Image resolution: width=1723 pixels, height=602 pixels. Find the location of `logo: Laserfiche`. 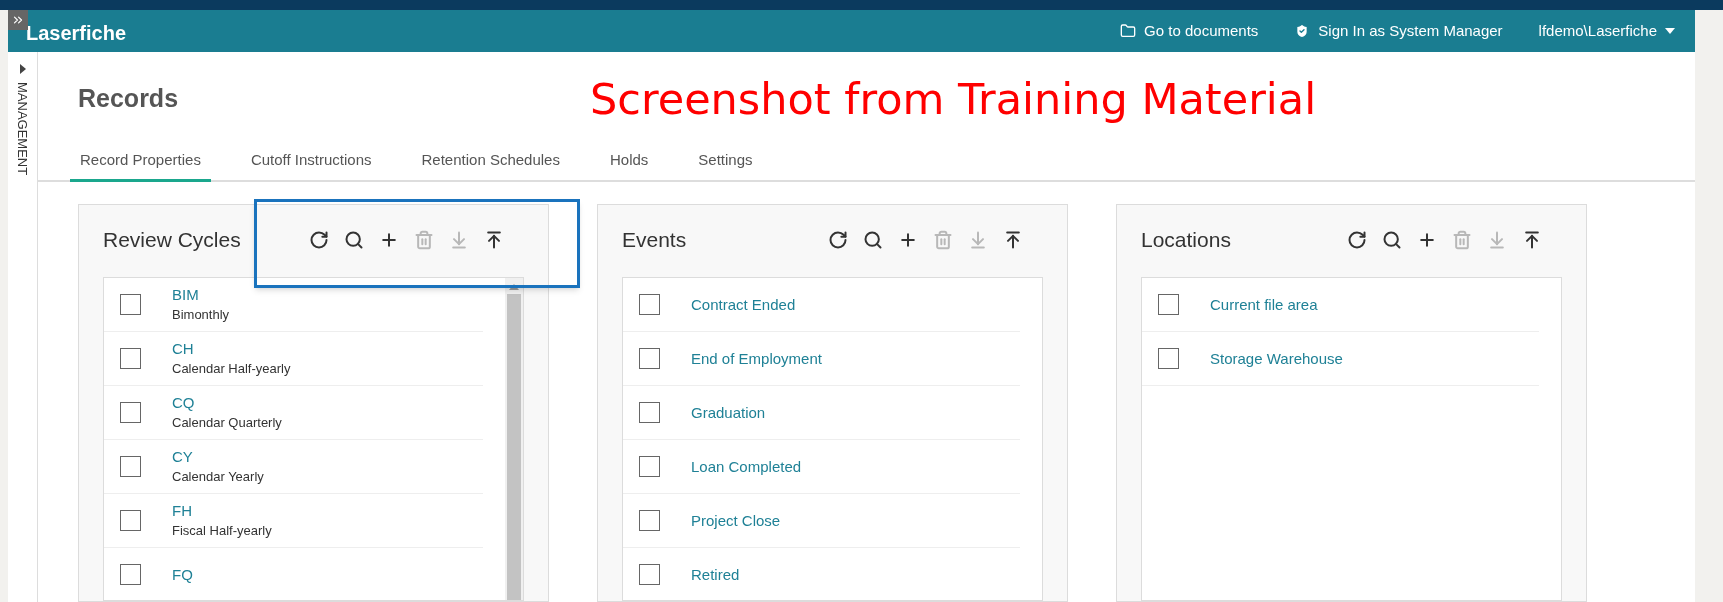

logo: Laserfiche is located at coordinates (76, 33).